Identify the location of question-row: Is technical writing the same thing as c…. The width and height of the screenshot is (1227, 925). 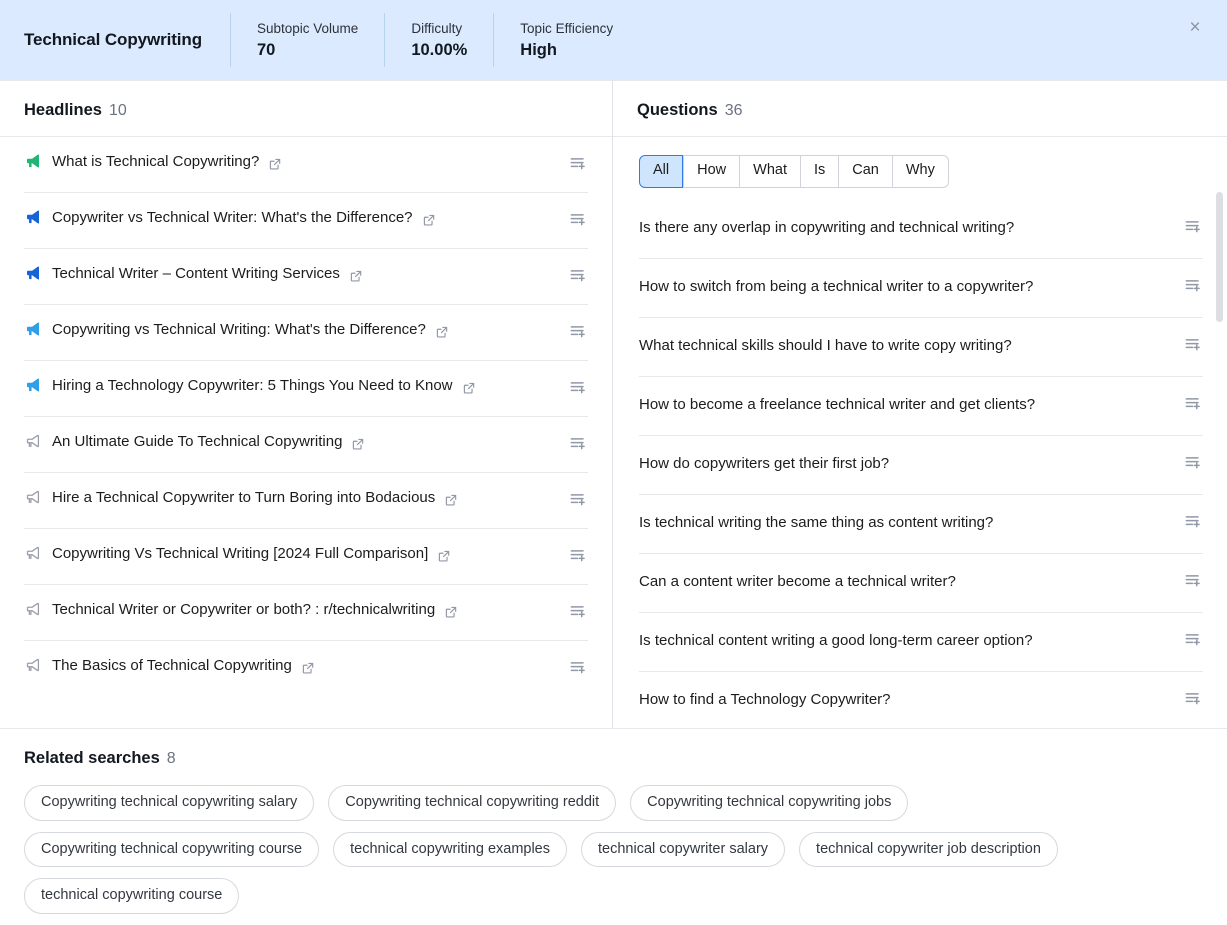
(921, 524).